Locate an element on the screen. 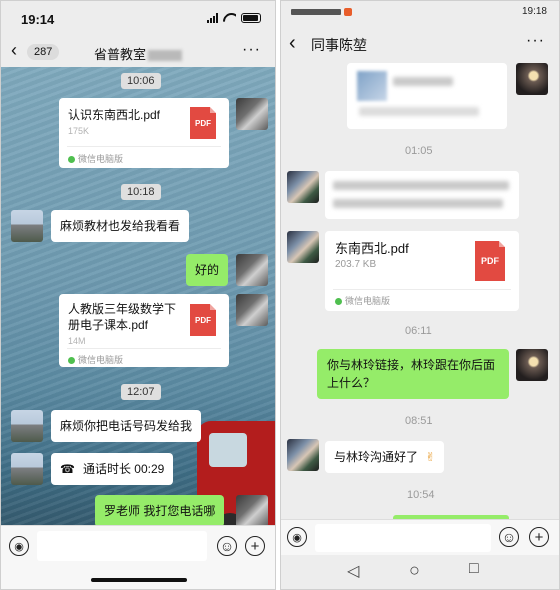  chat-title: 省普教室 is located at coordinates (138, 53).